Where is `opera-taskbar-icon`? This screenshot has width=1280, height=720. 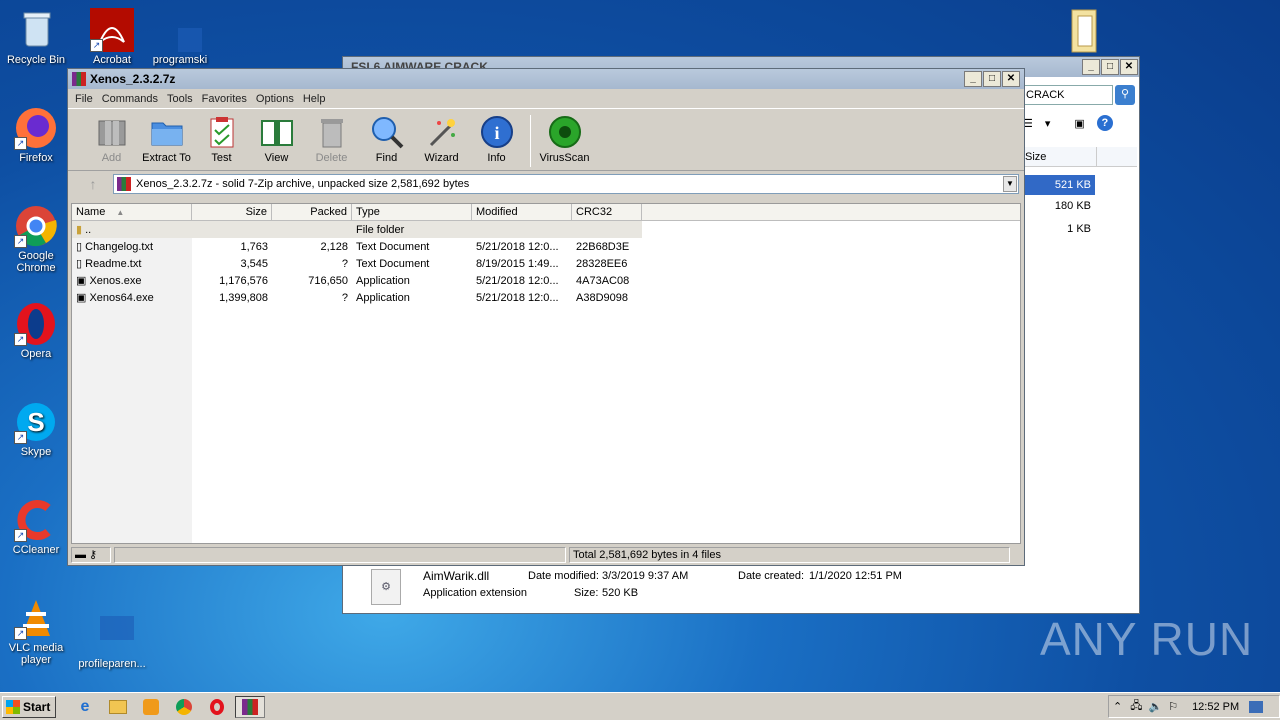
opera-taskbar-icon is located at coordinates (217, 707).